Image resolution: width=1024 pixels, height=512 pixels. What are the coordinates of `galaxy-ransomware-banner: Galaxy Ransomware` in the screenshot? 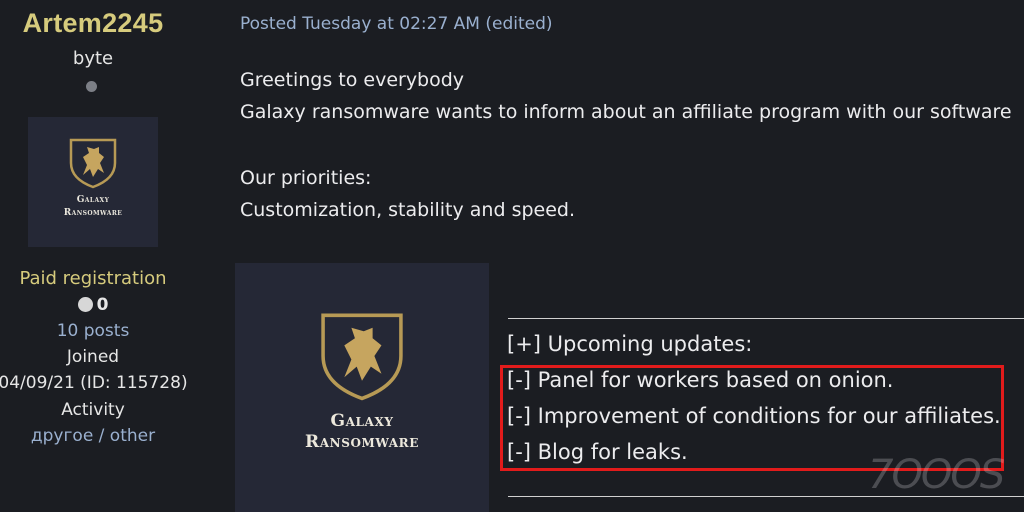 It's located at (362, 387).